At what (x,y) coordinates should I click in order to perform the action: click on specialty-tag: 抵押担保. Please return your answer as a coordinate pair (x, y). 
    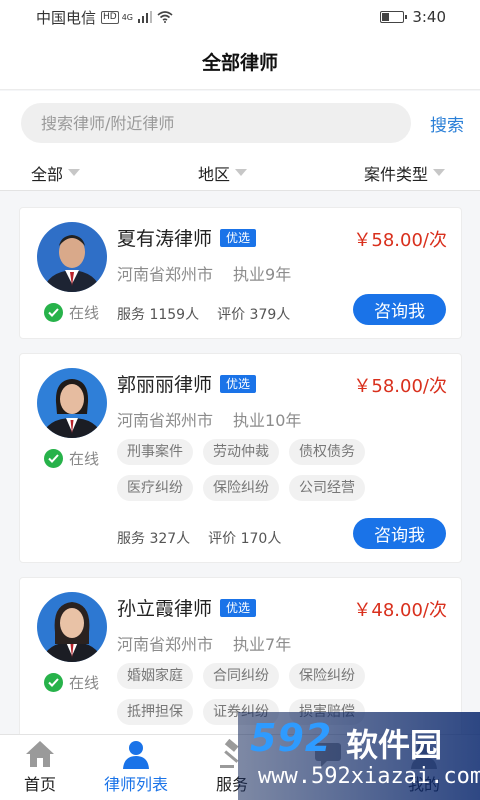
    Looking at the image, I should click on (155, 712).